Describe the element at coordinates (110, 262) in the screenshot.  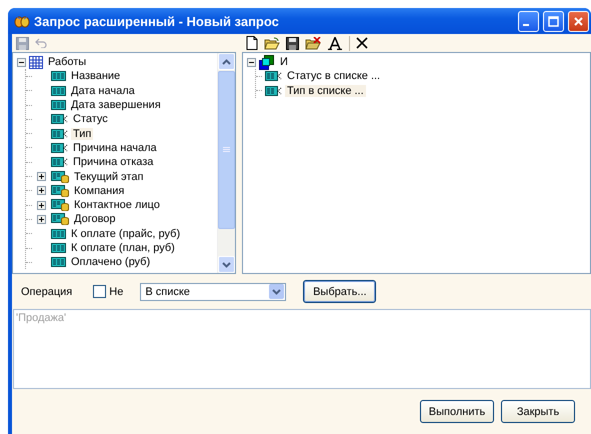
I see `tree-item: Оплачено (руб)` at that location.